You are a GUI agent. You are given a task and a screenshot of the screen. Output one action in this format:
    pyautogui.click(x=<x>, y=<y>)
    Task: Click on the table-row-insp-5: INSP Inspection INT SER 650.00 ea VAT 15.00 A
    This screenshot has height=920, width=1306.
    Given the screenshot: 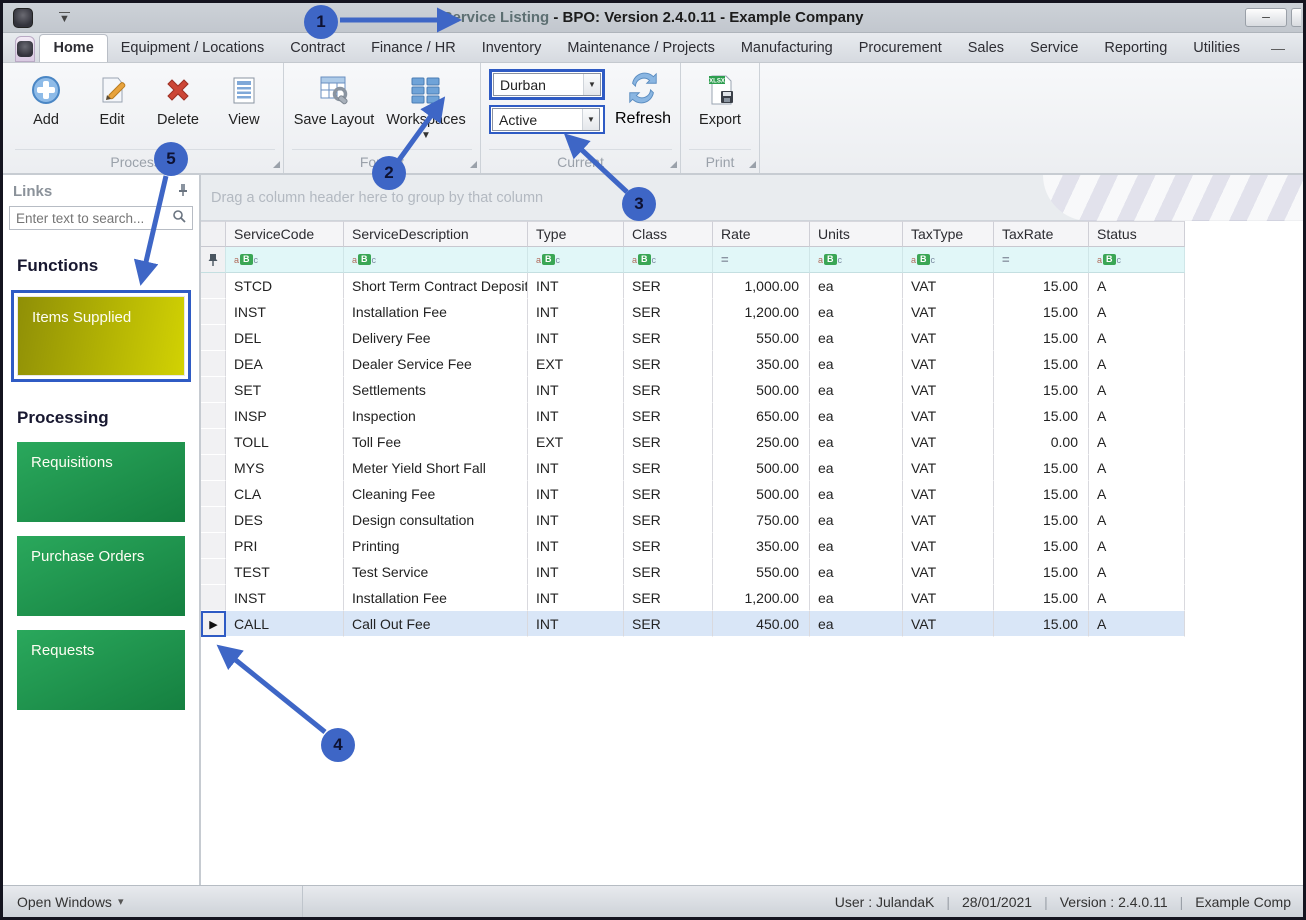 What is the action you would take?
    pyautogui.click(x=693, y=416)
    